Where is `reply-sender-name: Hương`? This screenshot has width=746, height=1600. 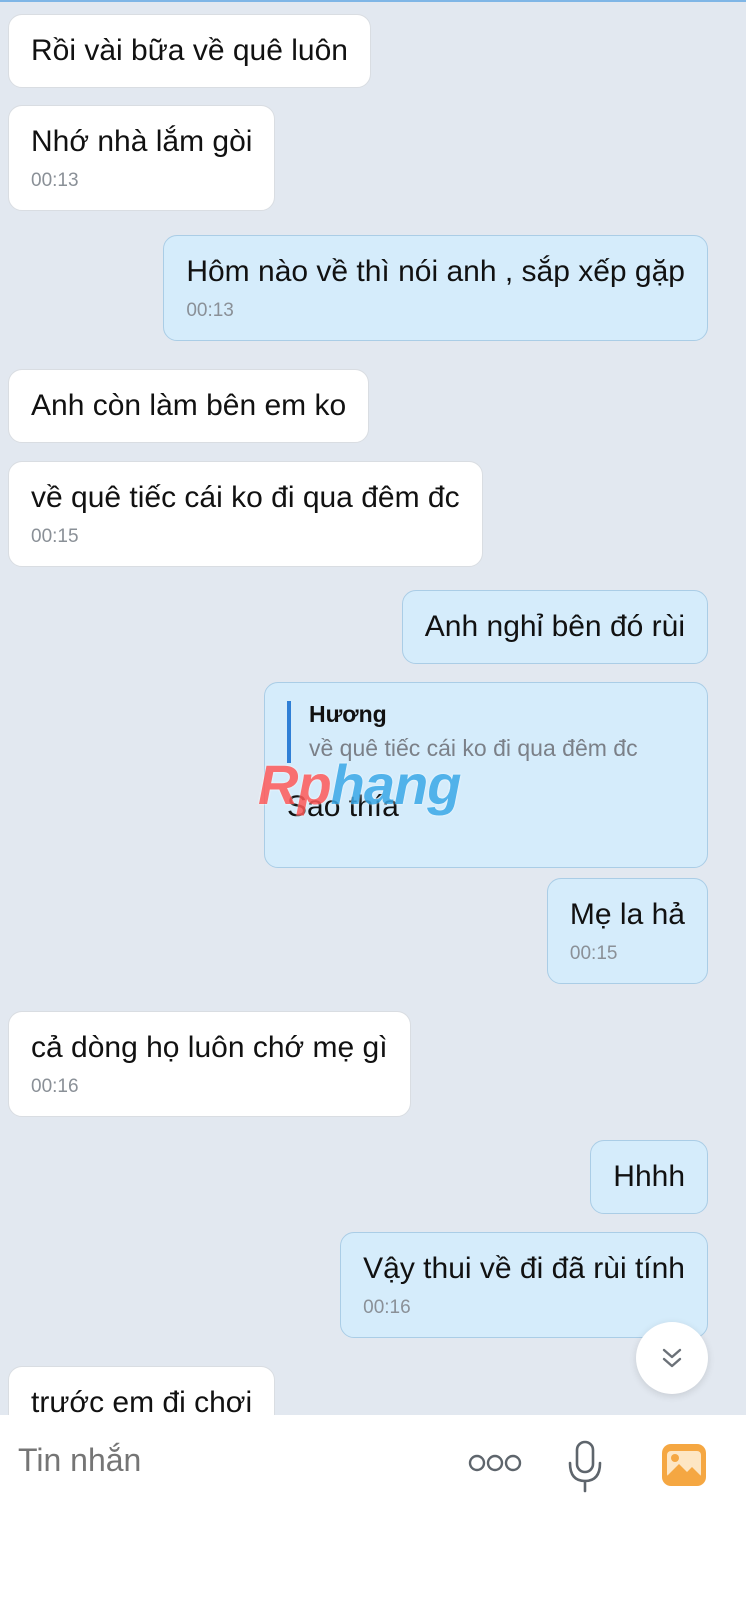 reply-sender-name: Hương is located at coordinates (348, 714).